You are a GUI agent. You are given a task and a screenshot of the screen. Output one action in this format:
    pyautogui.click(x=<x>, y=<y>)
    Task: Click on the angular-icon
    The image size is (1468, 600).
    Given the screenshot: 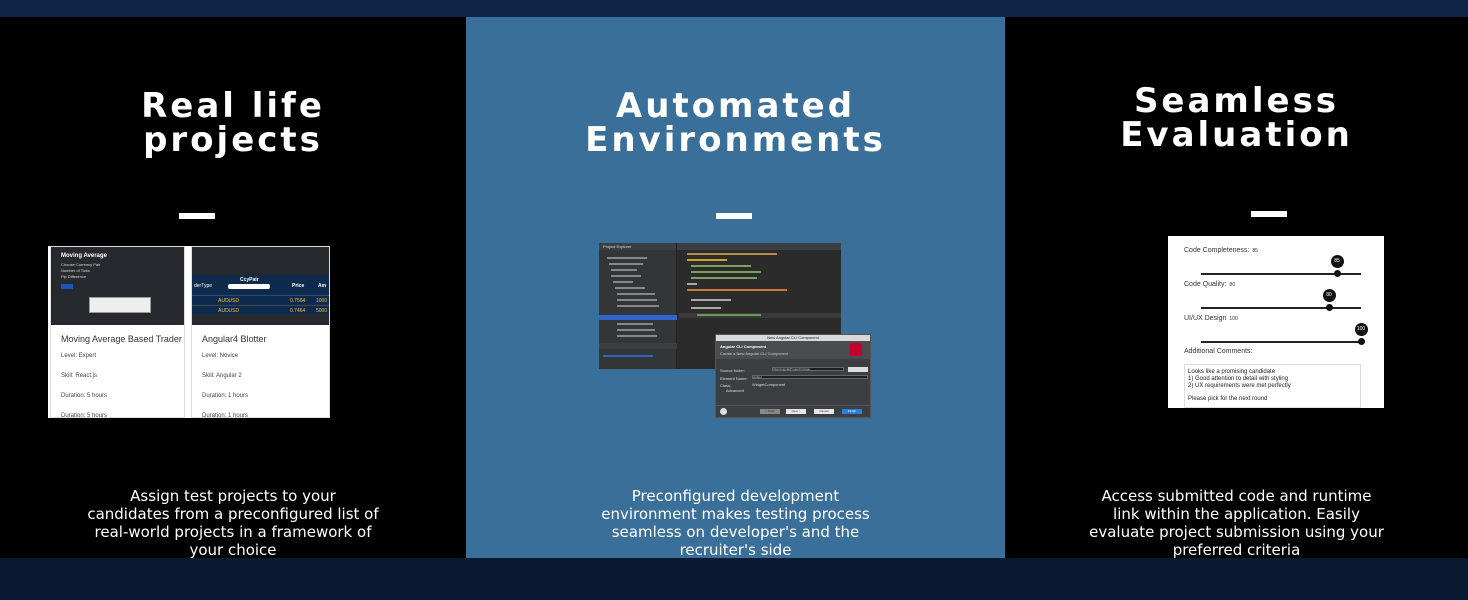 What is the action you would take?
    pyautogui.click(x=856, y=349)
    